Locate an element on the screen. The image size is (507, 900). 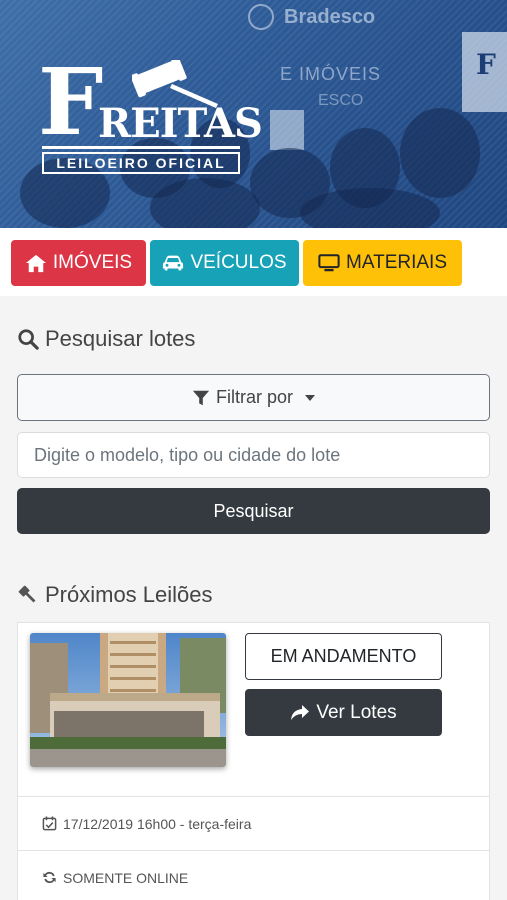
view-lots-label: Ver Lotes is located at coordinates (356, 712).